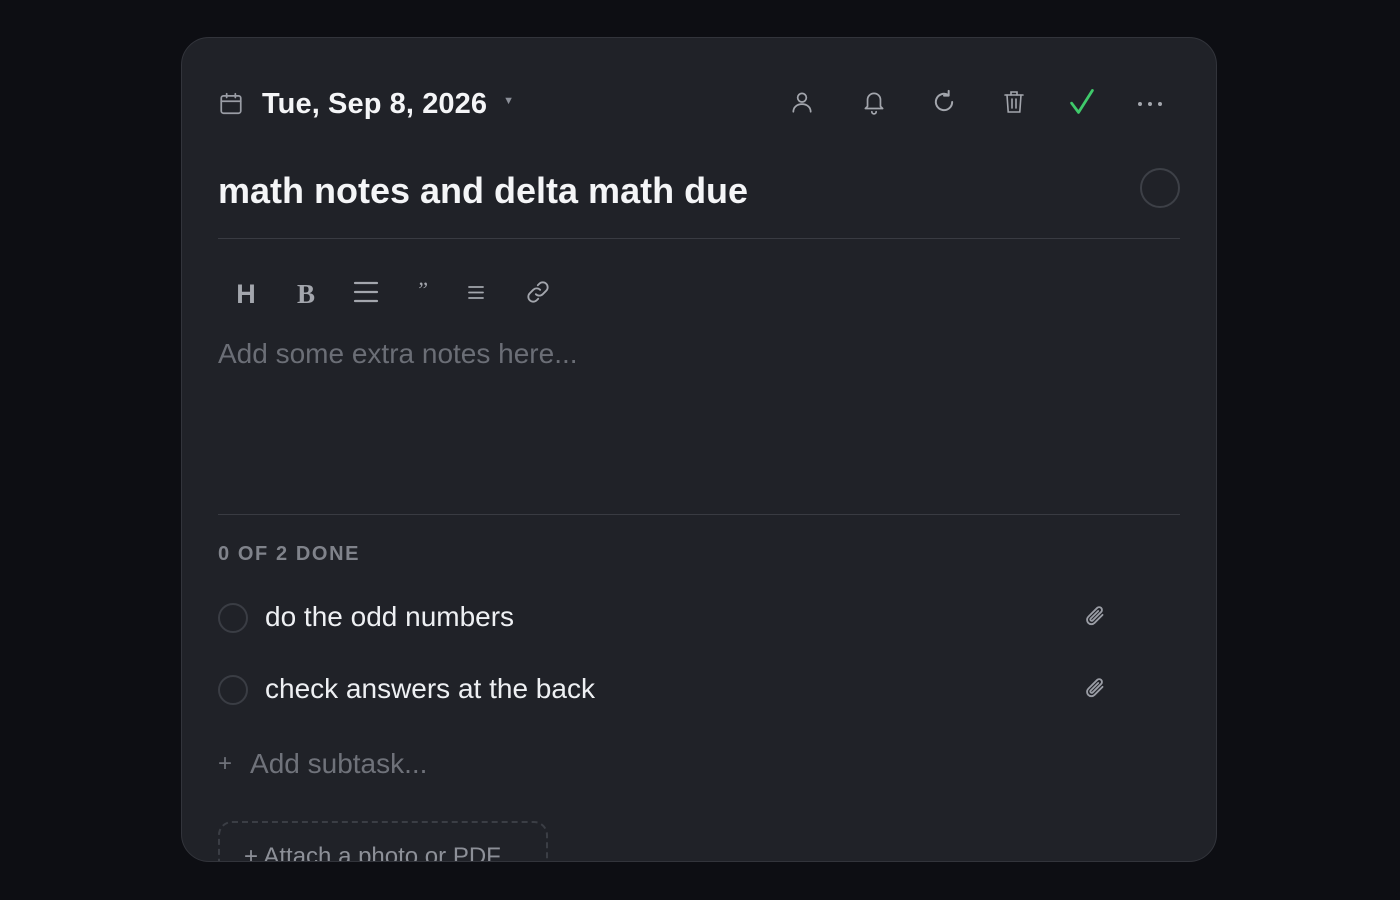 This screenshot has height=900, width=1400. I want to click on heading-icon: H, so click(246, 293).